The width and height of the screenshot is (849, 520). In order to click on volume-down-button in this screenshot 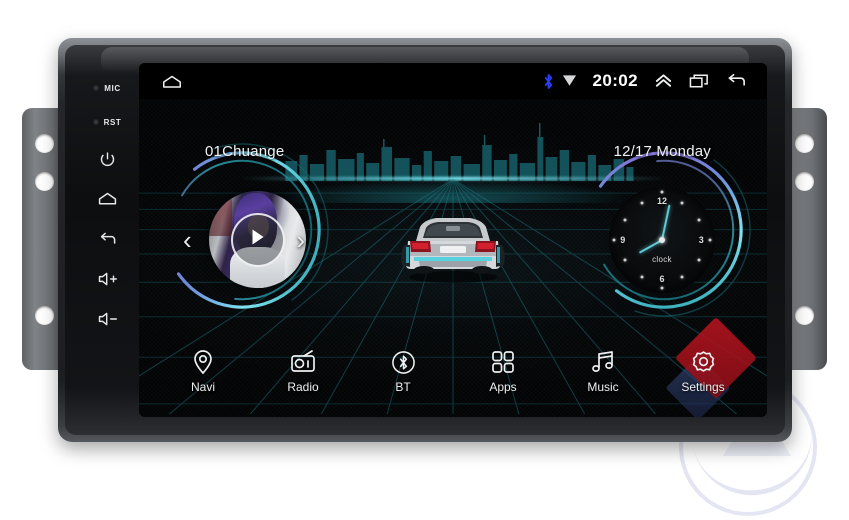, I will do `click(107, 319)`.